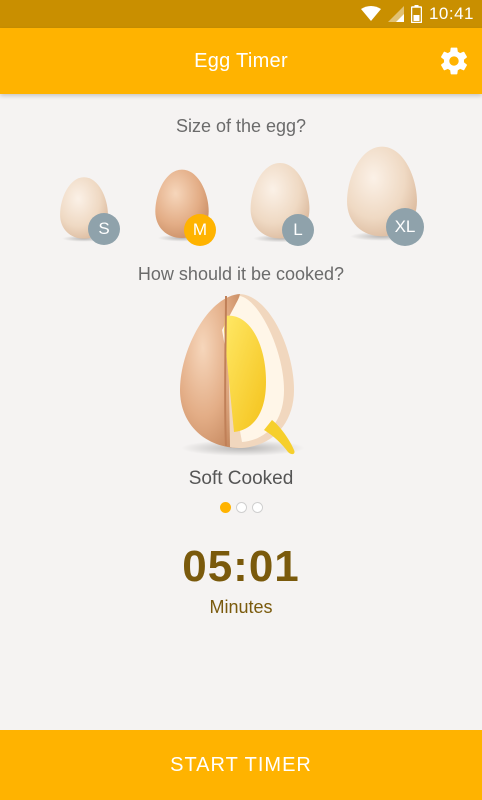  Describe the element at coordinates (281, 203) in the screenshot. I see `egg-size-l: L` at that location.